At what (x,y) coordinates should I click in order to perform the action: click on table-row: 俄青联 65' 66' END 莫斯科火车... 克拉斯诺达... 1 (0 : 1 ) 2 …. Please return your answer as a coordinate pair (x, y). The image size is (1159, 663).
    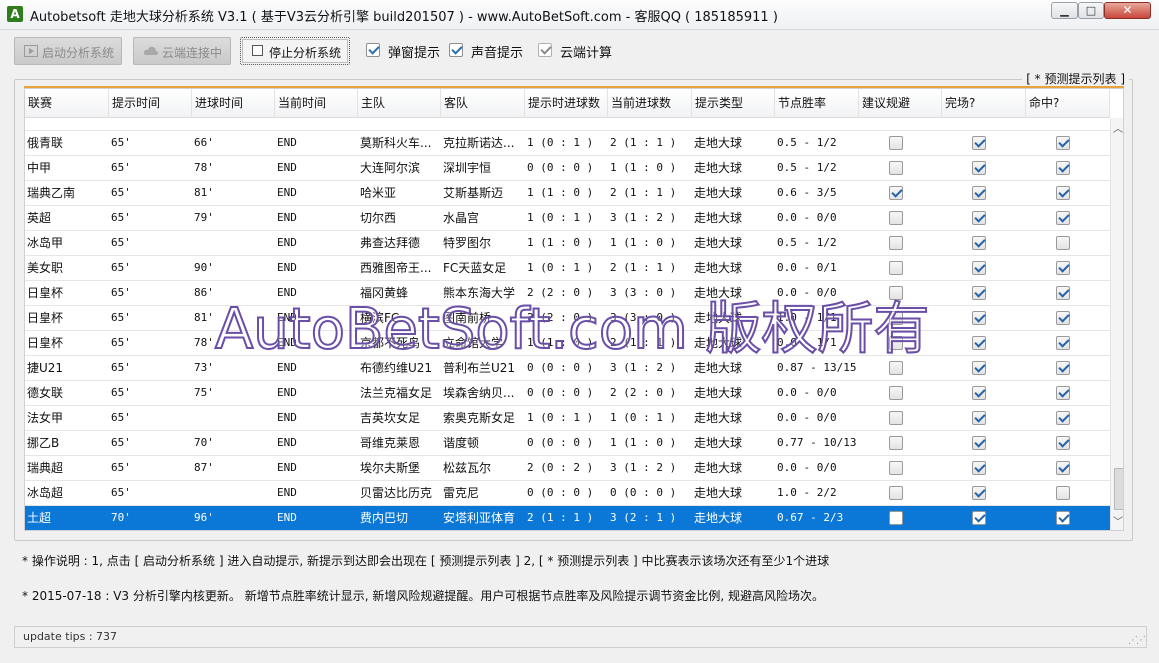
    Looking at the image, I should click on (567, 143).